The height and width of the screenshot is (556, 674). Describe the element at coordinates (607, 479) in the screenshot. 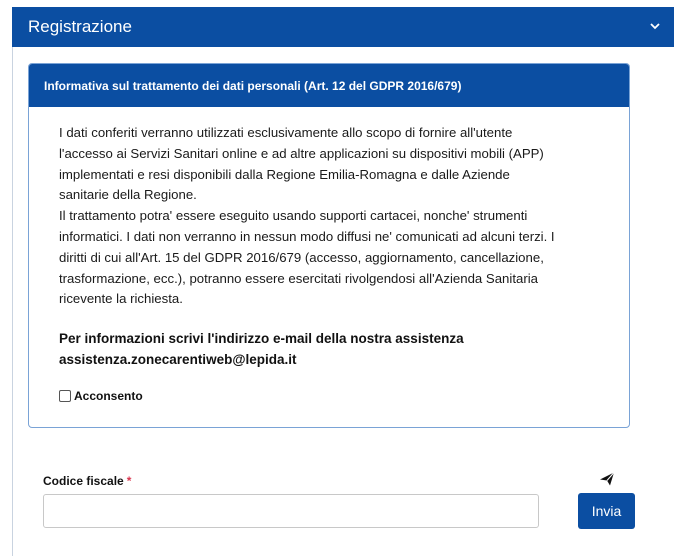

I see `paper-plane-icon` at that location.